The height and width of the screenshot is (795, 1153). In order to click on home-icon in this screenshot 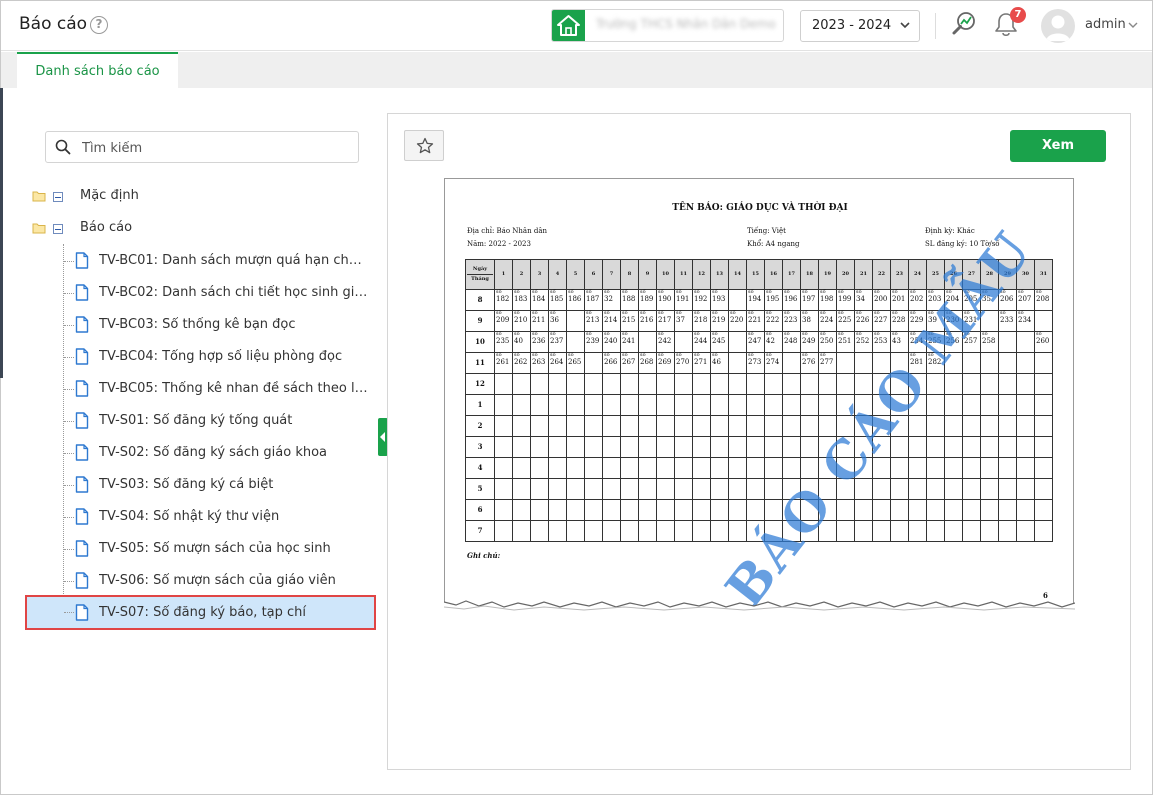, I will do `click(568, 25)`.